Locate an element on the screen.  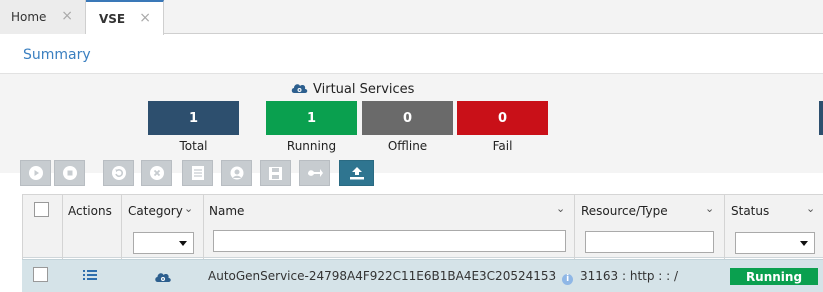
tab-bar: Home × VSE × is located at coordinates (411, 17).